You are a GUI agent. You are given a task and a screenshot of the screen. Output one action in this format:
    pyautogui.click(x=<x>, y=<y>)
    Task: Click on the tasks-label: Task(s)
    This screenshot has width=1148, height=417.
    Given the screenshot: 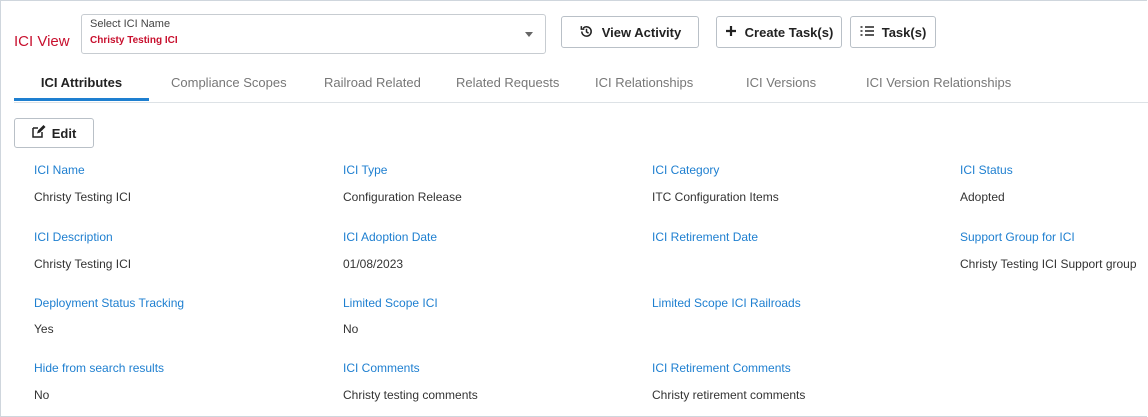 What is the action you would take?
    pyautogui.click(x=904, y=32)
    